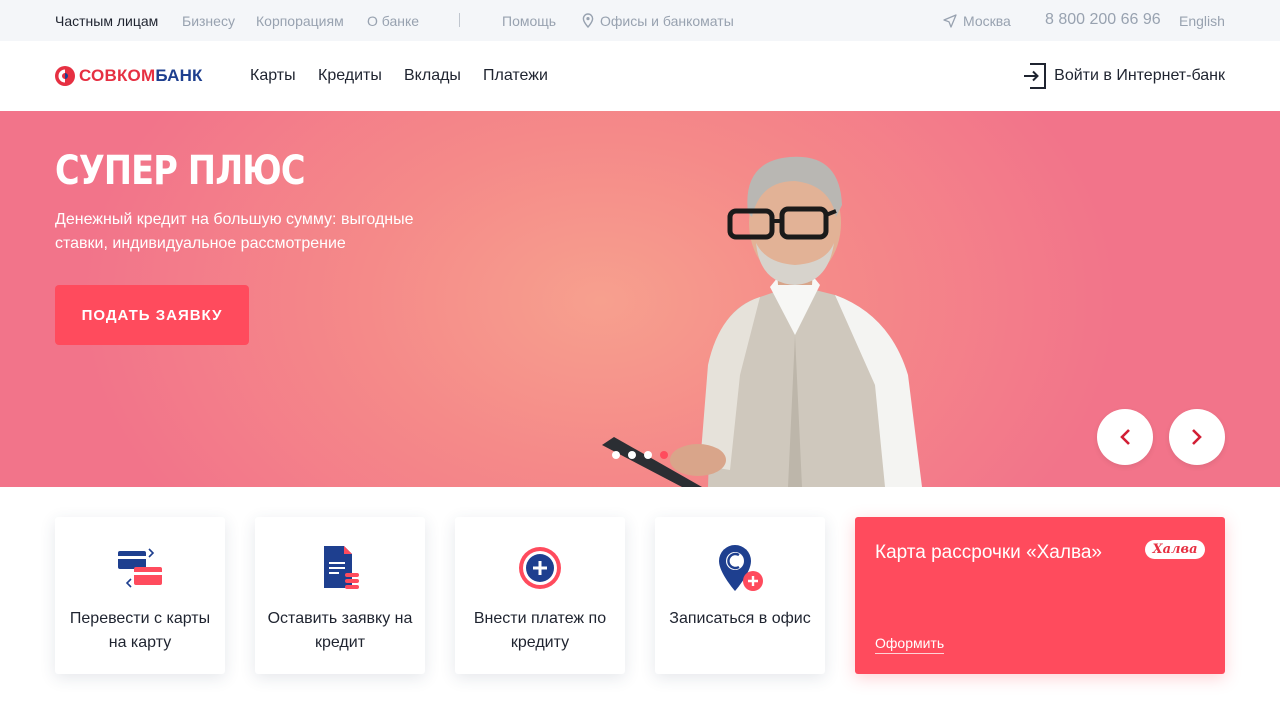 The image size is (1280, 720). I want to click on segment-about: О банке, so click(393, 21).